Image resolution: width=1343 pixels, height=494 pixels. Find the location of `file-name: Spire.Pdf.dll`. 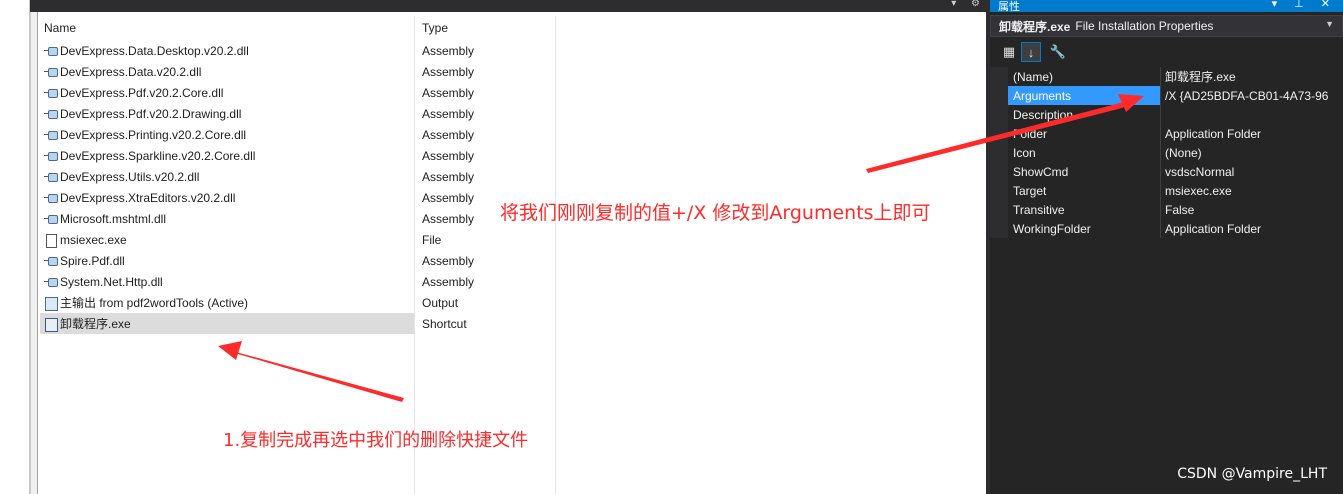

file-name: Spire.Pdf.dll is located at coordinates (92, 260).